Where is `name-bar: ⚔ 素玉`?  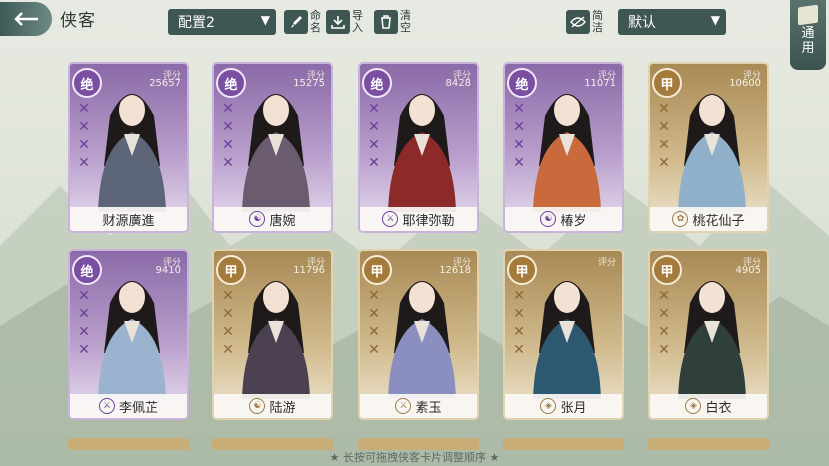 name-bar: ⚔ 素玉 is located at coordinates (418, 406).